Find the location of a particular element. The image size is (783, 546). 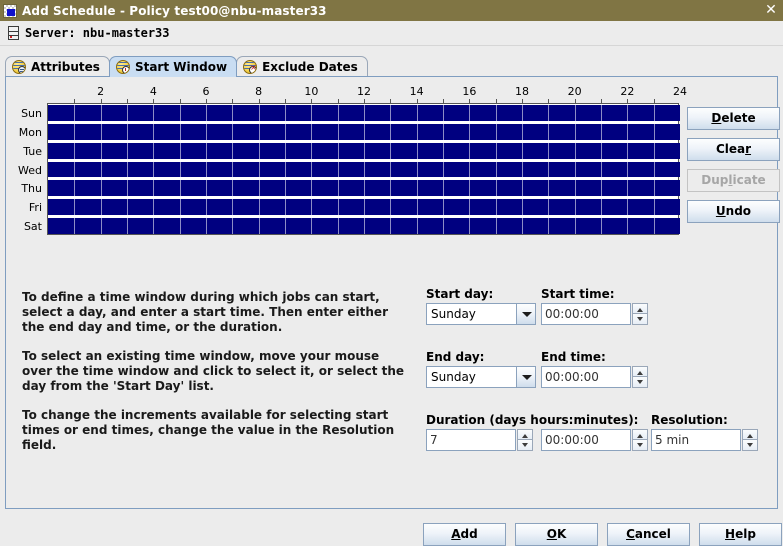

duration-days-spinner: 7 is located at coordinates (479, 440).